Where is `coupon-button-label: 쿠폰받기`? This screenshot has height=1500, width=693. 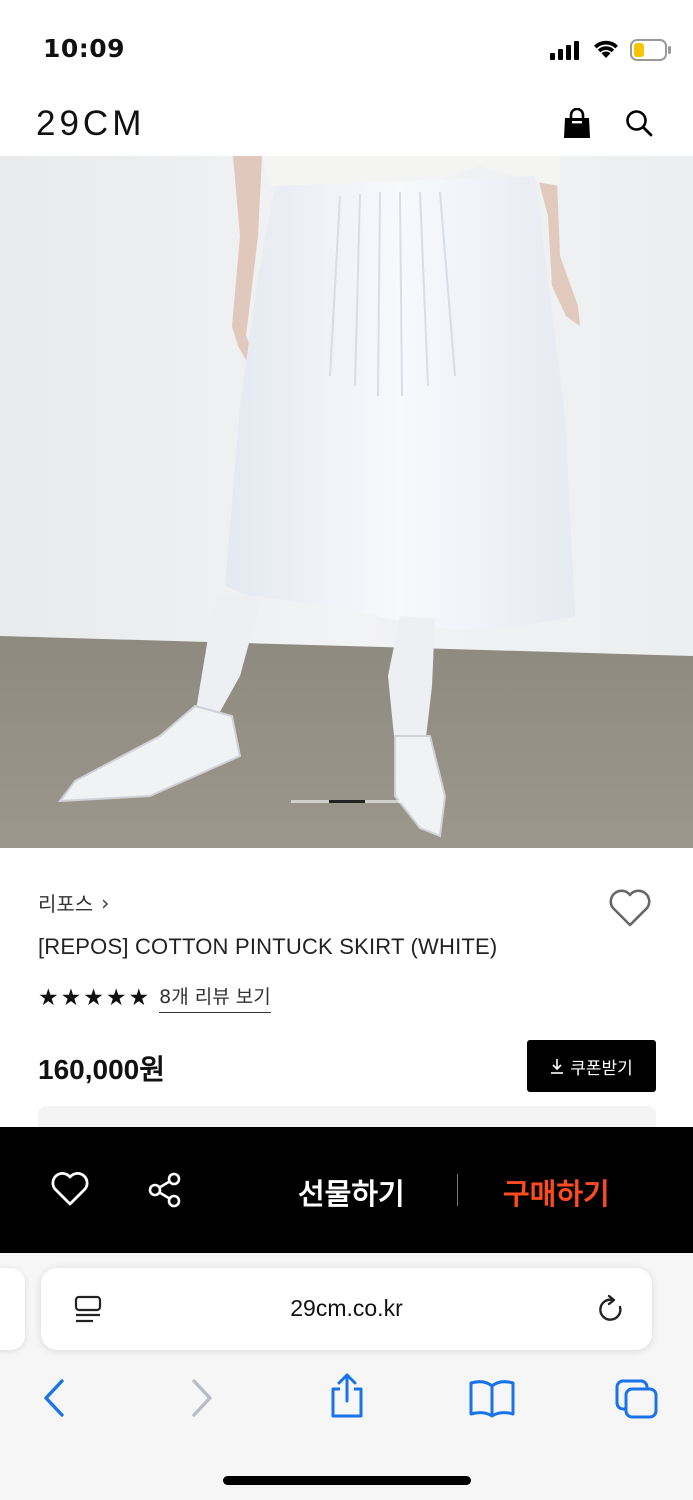 coupon-button-label: 쿠폰받기 is located at coordinates (601, 1068).